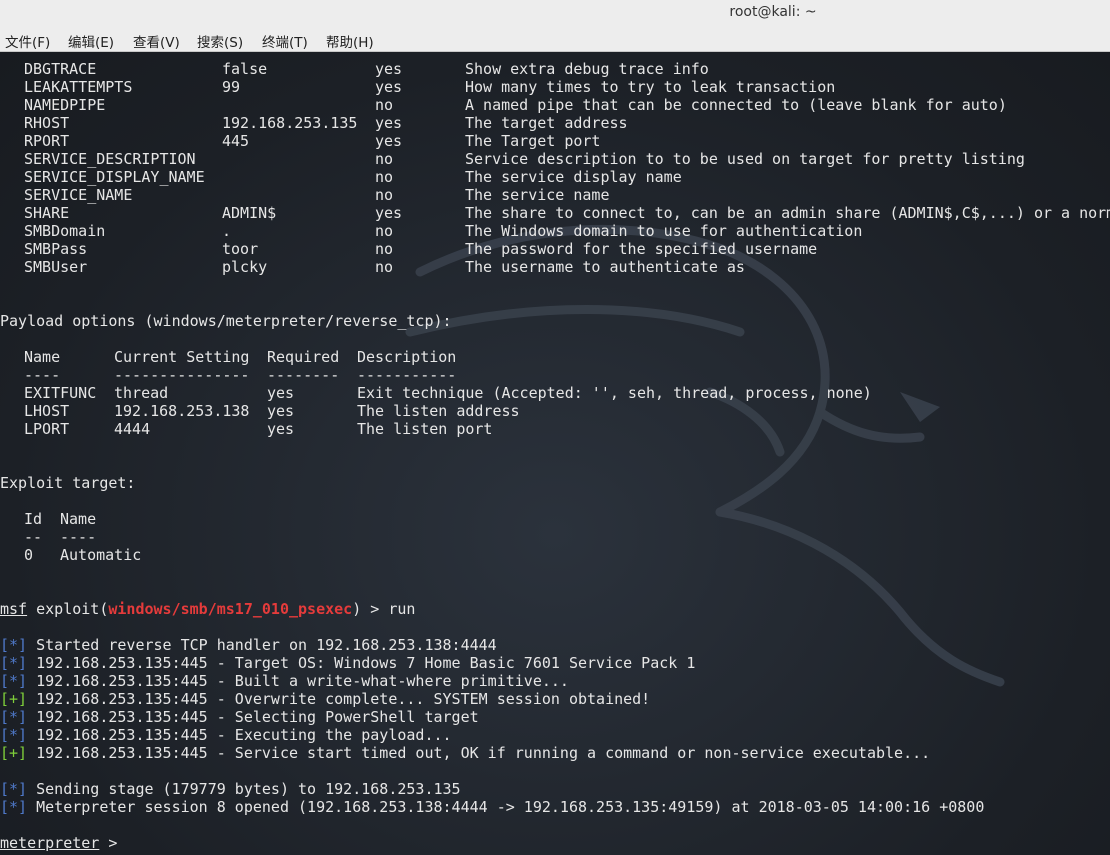 This screenshot has height=855, width=1110. I want to click on menu-search: 搜索(S), so click(220, 41).